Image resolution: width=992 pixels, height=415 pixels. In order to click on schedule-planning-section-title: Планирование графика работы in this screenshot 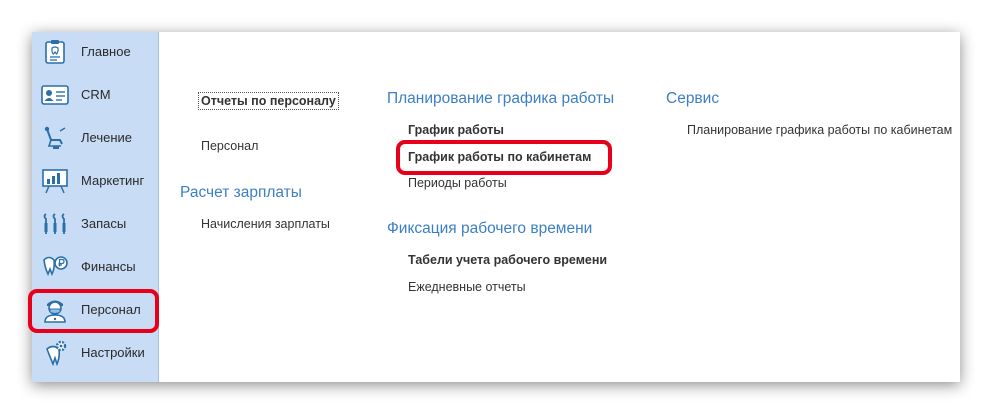, I will do `click(501, 98)`.